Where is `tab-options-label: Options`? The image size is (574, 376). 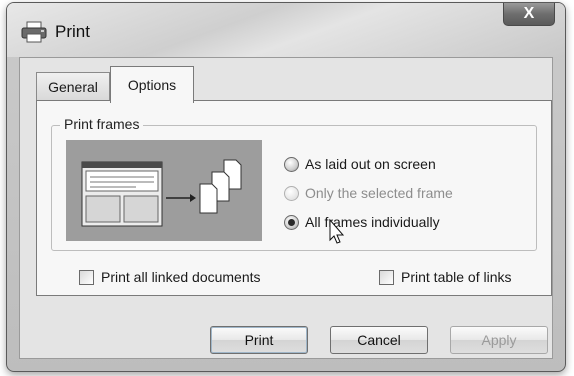 tab-options-label: Options is located at coordinates (152, 85).